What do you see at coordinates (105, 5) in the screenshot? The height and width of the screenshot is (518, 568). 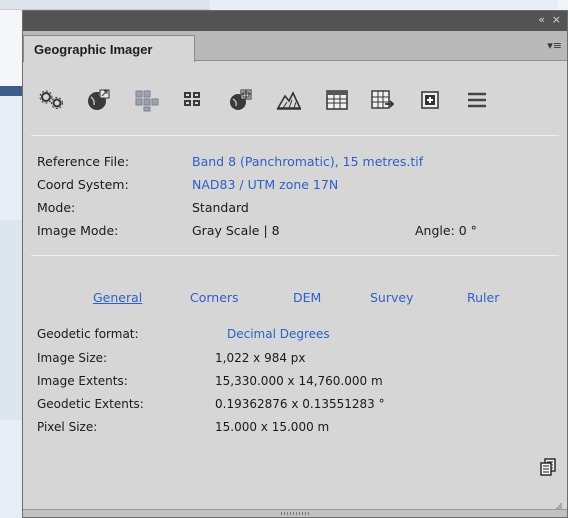 I see `background-window-strip` at bounding box center [105, 5].